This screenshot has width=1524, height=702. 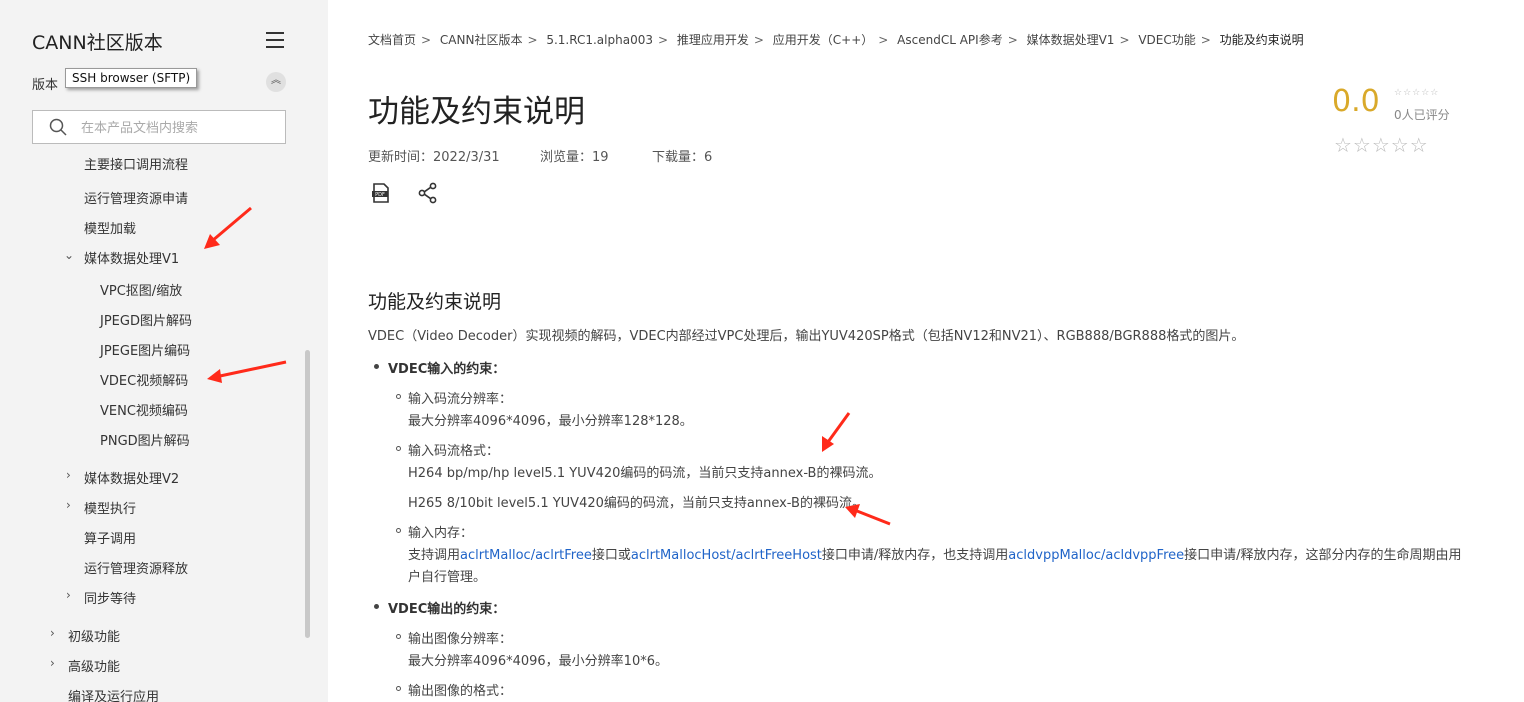 I want to click on breadcrumb-item: 5.1.RC1.alpha003, so click(x=599, y=40).